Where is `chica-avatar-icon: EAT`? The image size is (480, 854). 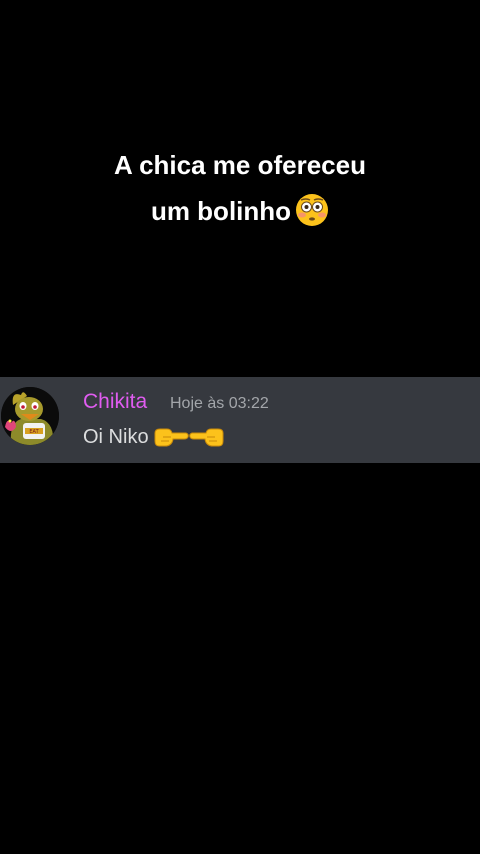 chica-avatar-icon: EAT is located at coordinates (30, 416).